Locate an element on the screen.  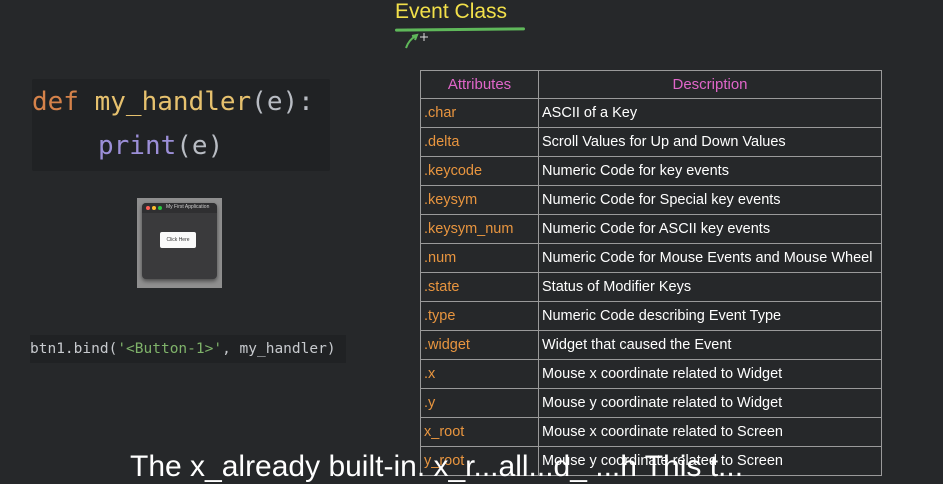
bind-suffix: , my_handler) is located at coordinates (279, 349).